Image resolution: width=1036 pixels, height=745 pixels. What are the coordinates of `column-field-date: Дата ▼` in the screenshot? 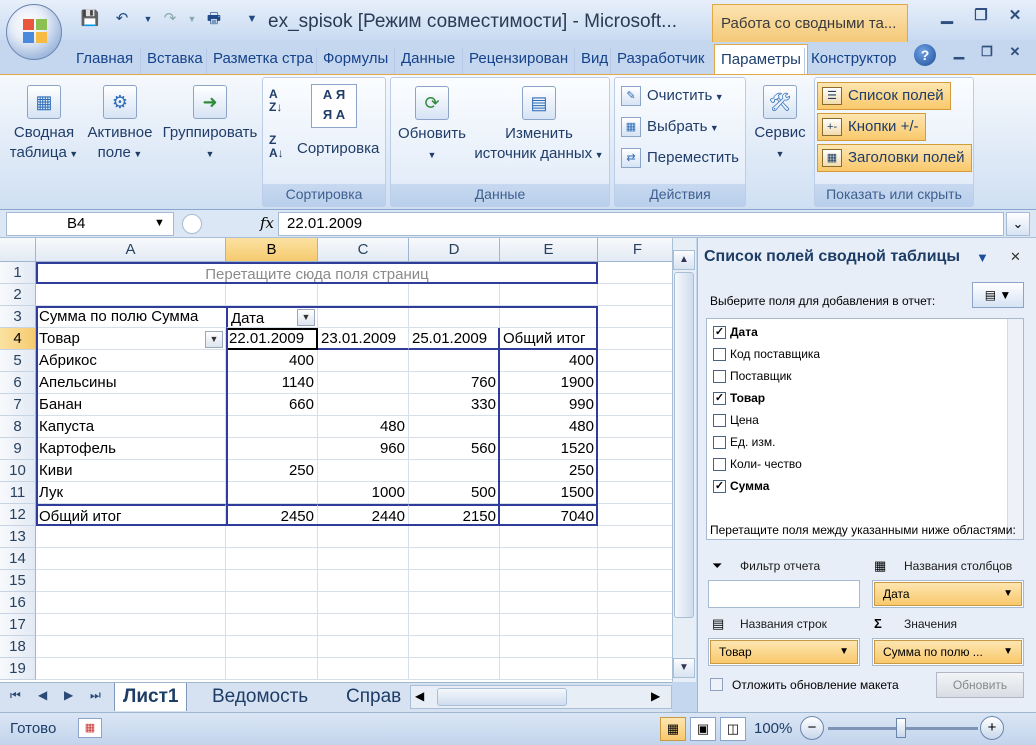 It's located at (948, 594).